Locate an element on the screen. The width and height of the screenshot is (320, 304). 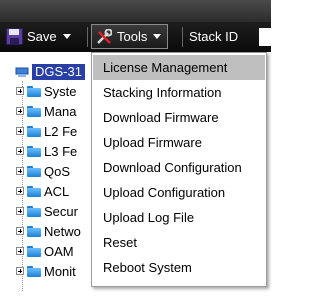
menu-item-reset: Reset is located at coordinates (179, 242).